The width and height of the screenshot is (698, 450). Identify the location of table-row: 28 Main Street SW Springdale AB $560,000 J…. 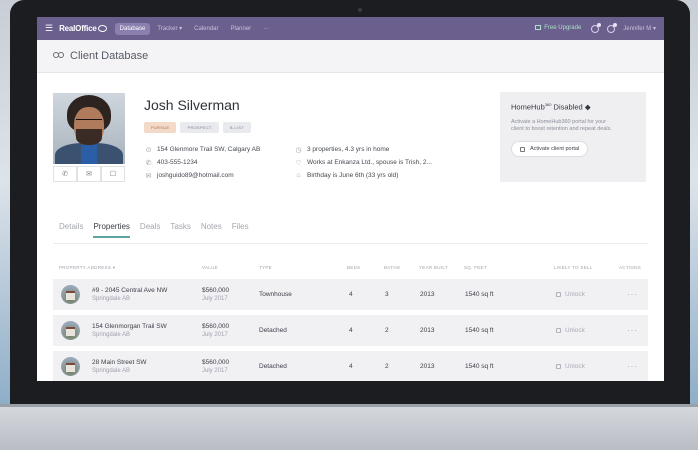
(350, 366).